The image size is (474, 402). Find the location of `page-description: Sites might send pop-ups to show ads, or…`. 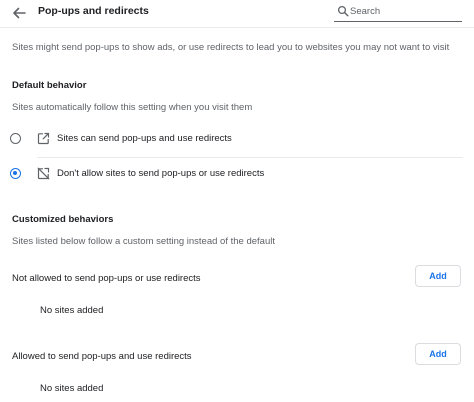

page-description: Sites might send pop-ups to show ads, or… is located at coordinates (231, 47).